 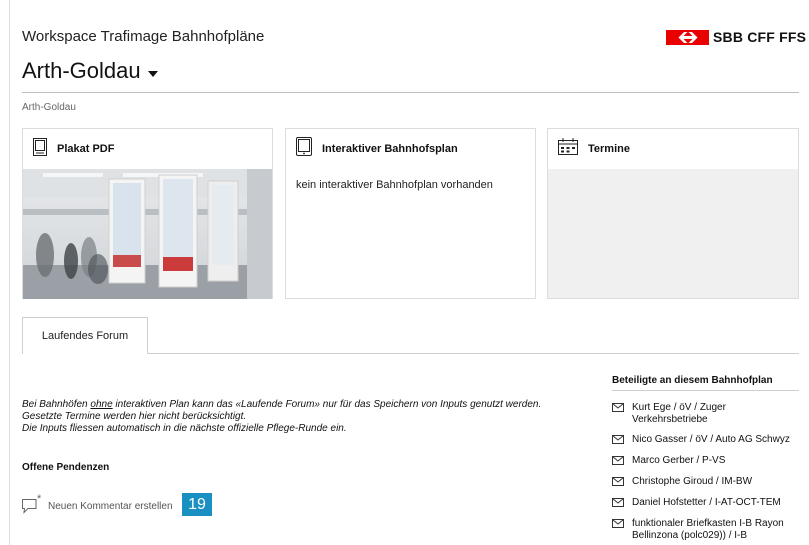 I want to click on termine-content-area, so click(x=673, y=233).